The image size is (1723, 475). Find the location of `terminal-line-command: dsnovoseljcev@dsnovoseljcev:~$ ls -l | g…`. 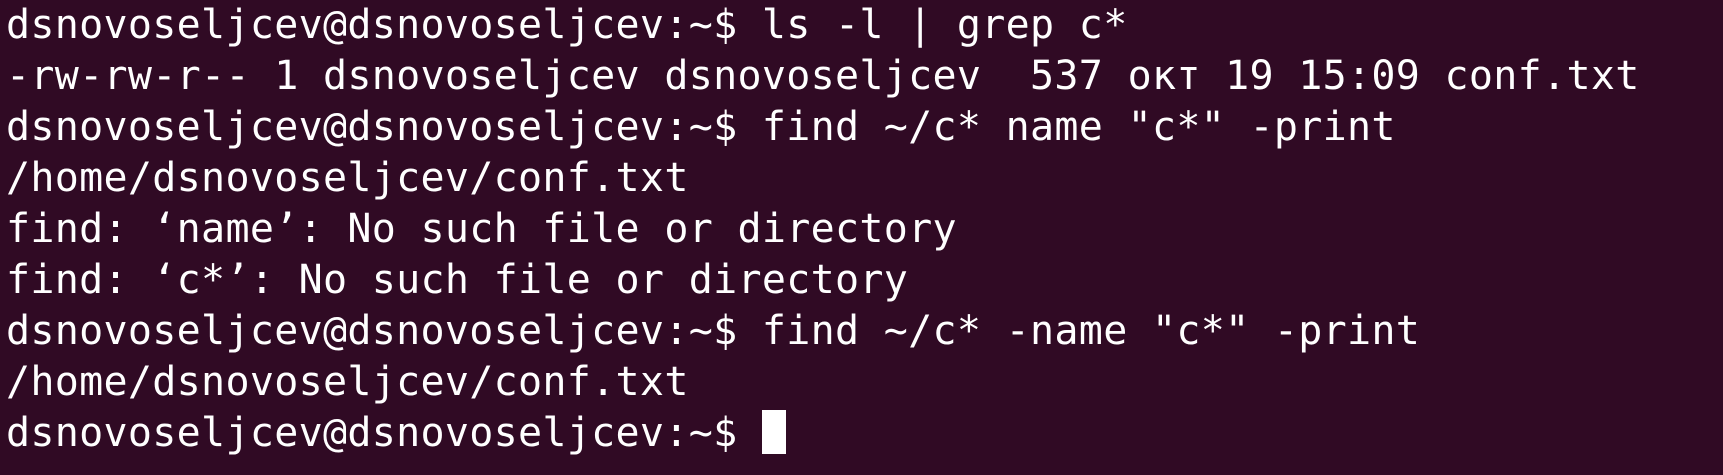

terminal-line-command: dsnovoseljcev@dsnovoseljcev:~$ ls -l | g… is located at coordinates (567, 25).